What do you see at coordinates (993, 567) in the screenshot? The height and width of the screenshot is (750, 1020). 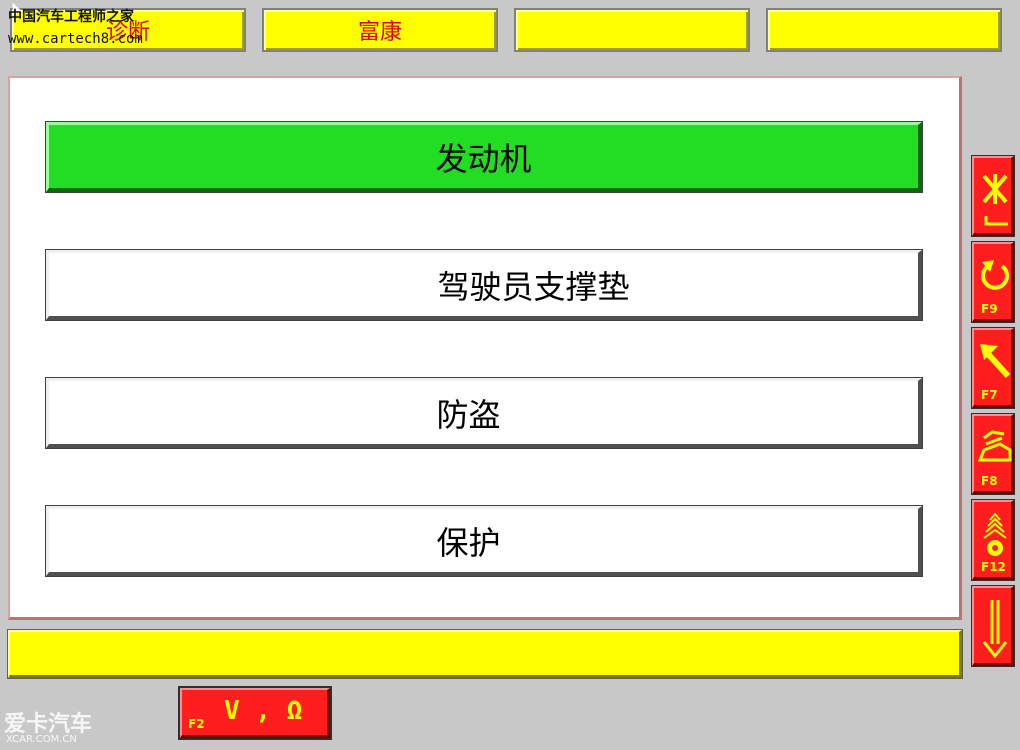 I see `function-key-label: F12` at bounding box center [993, 567].